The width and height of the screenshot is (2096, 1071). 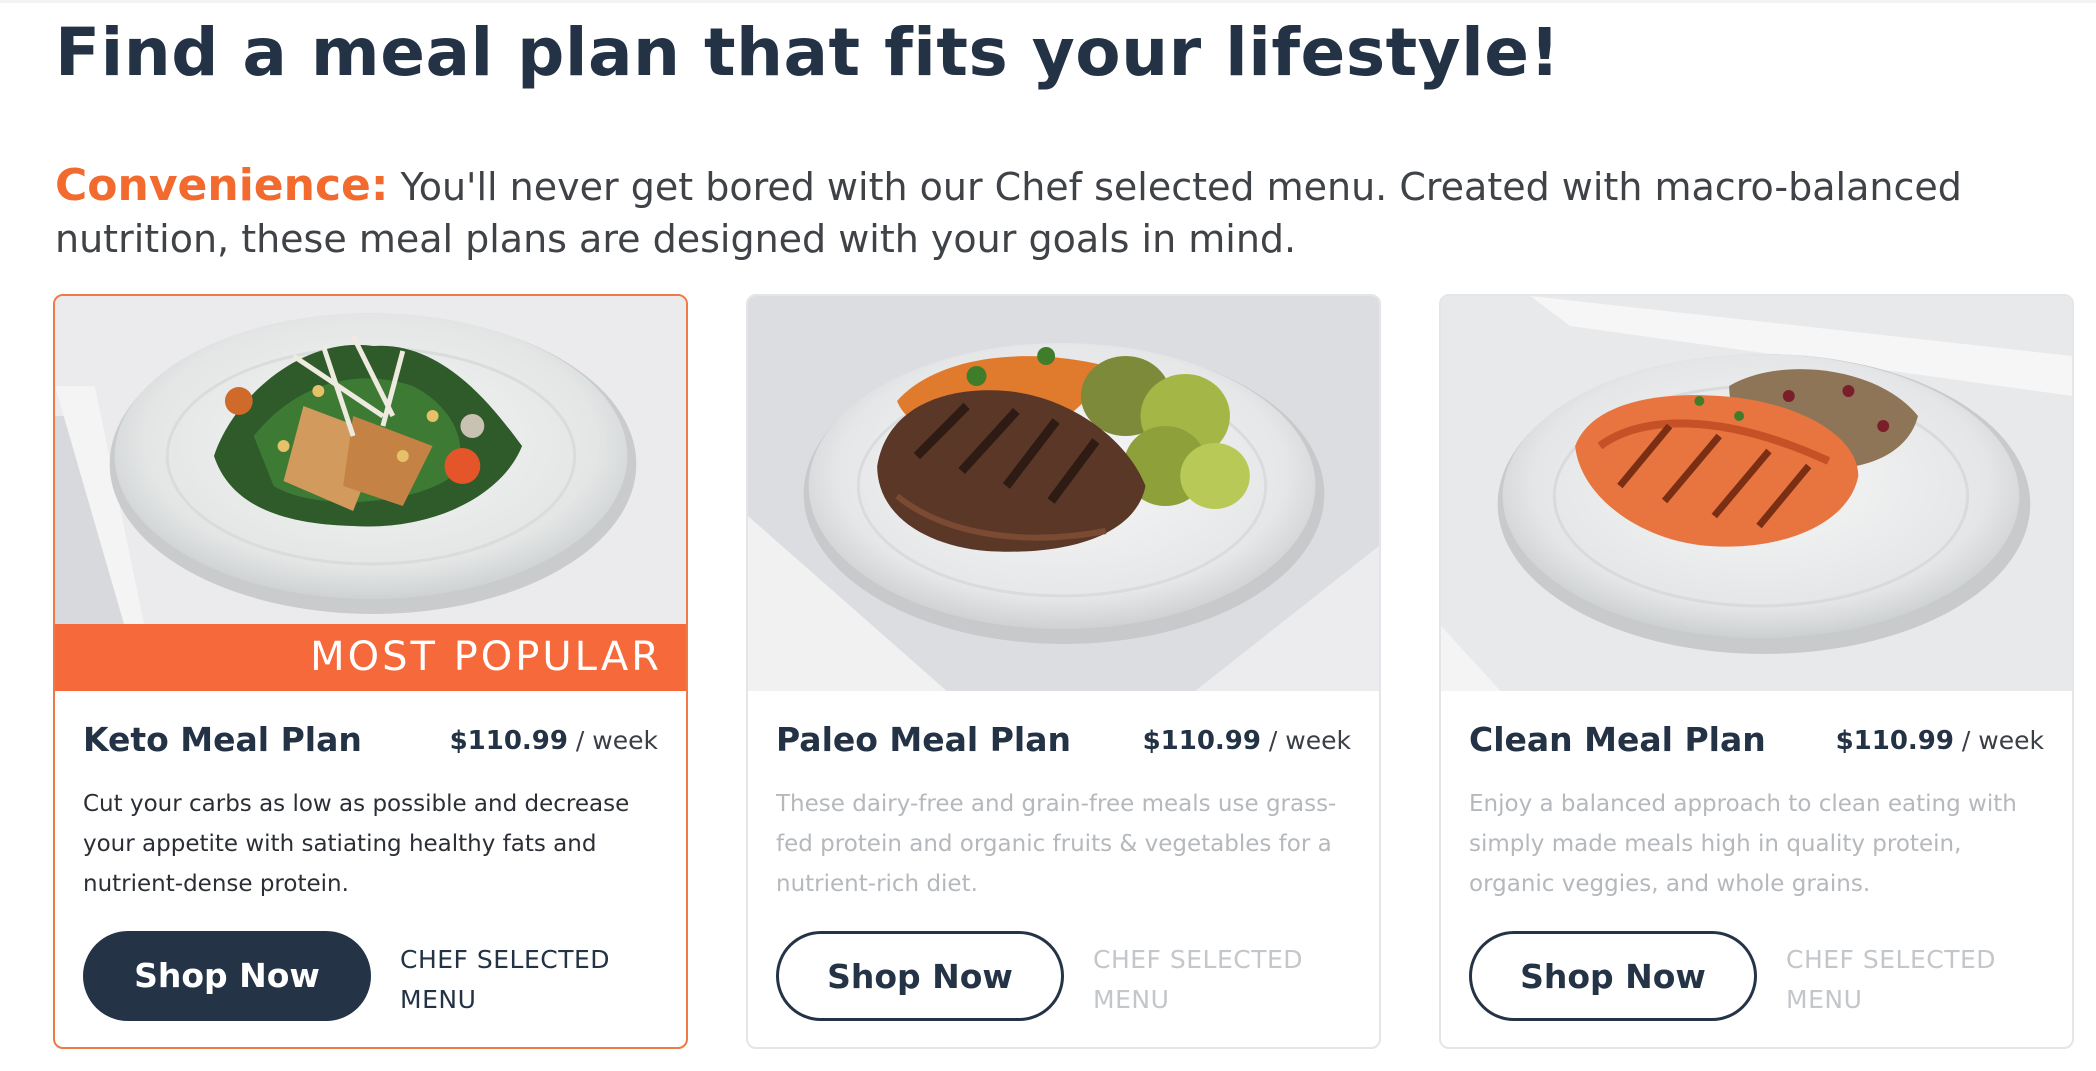 What do you see at coordinates (1617, 739) in the screenshot?
I see `plan-title: Clean Meal Plan` at bounding box center [1617, 739].